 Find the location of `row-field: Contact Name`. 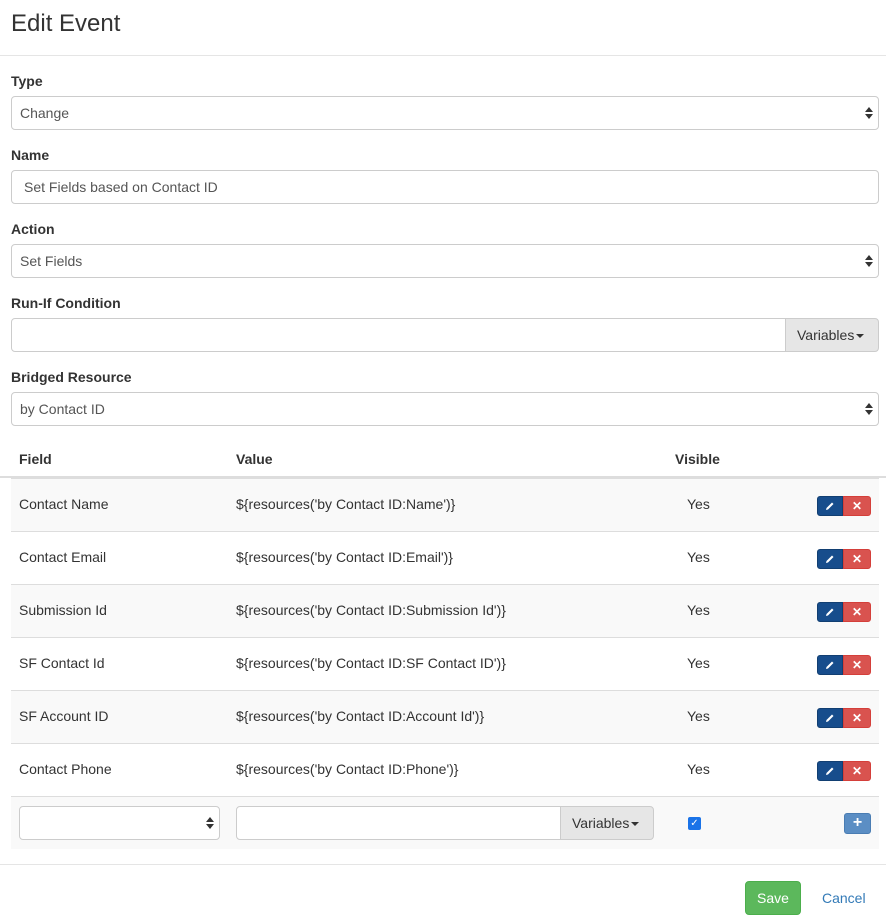

row-field: Contact Name is located at coordinates (64, 504).